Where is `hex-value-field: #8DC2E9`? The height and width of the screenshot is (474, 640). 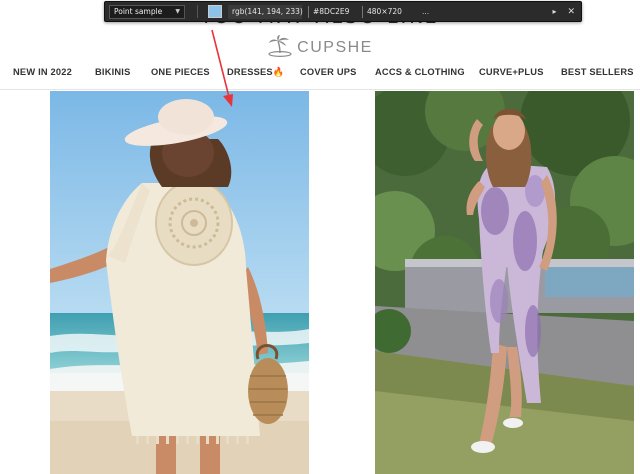
hex-value-field: #8DC2E9 is located at coordinates (332, 12).